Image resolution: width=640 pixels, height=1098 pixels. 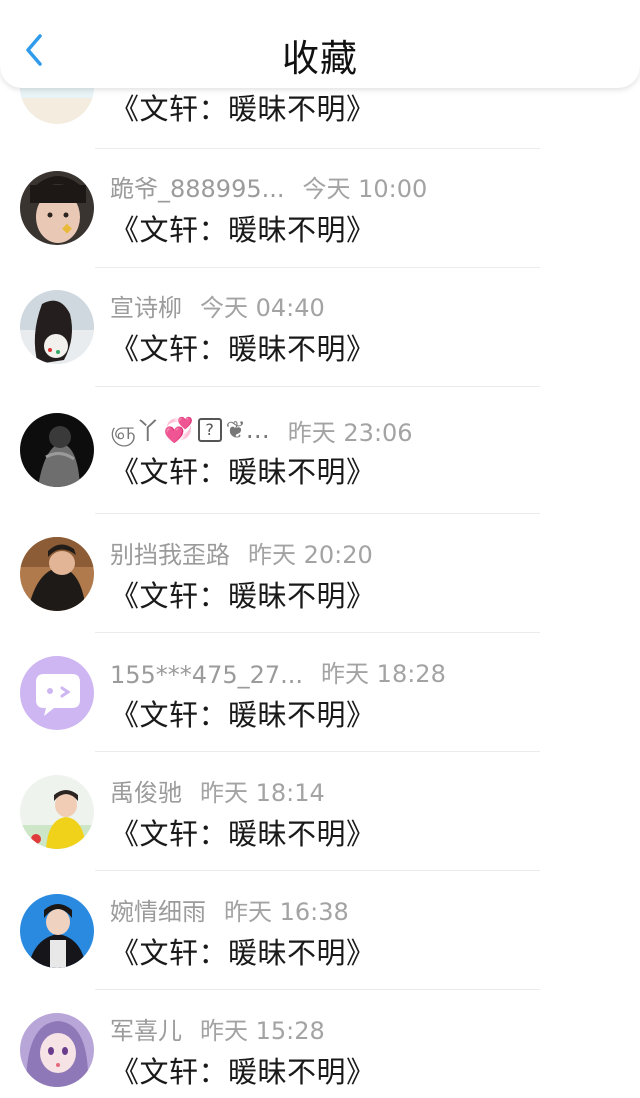 I want to click on list-item: ஞ丫 💞? ❦… 昨天 23:06 《文轩：暖昧不明》, so click(x=320, y=472).